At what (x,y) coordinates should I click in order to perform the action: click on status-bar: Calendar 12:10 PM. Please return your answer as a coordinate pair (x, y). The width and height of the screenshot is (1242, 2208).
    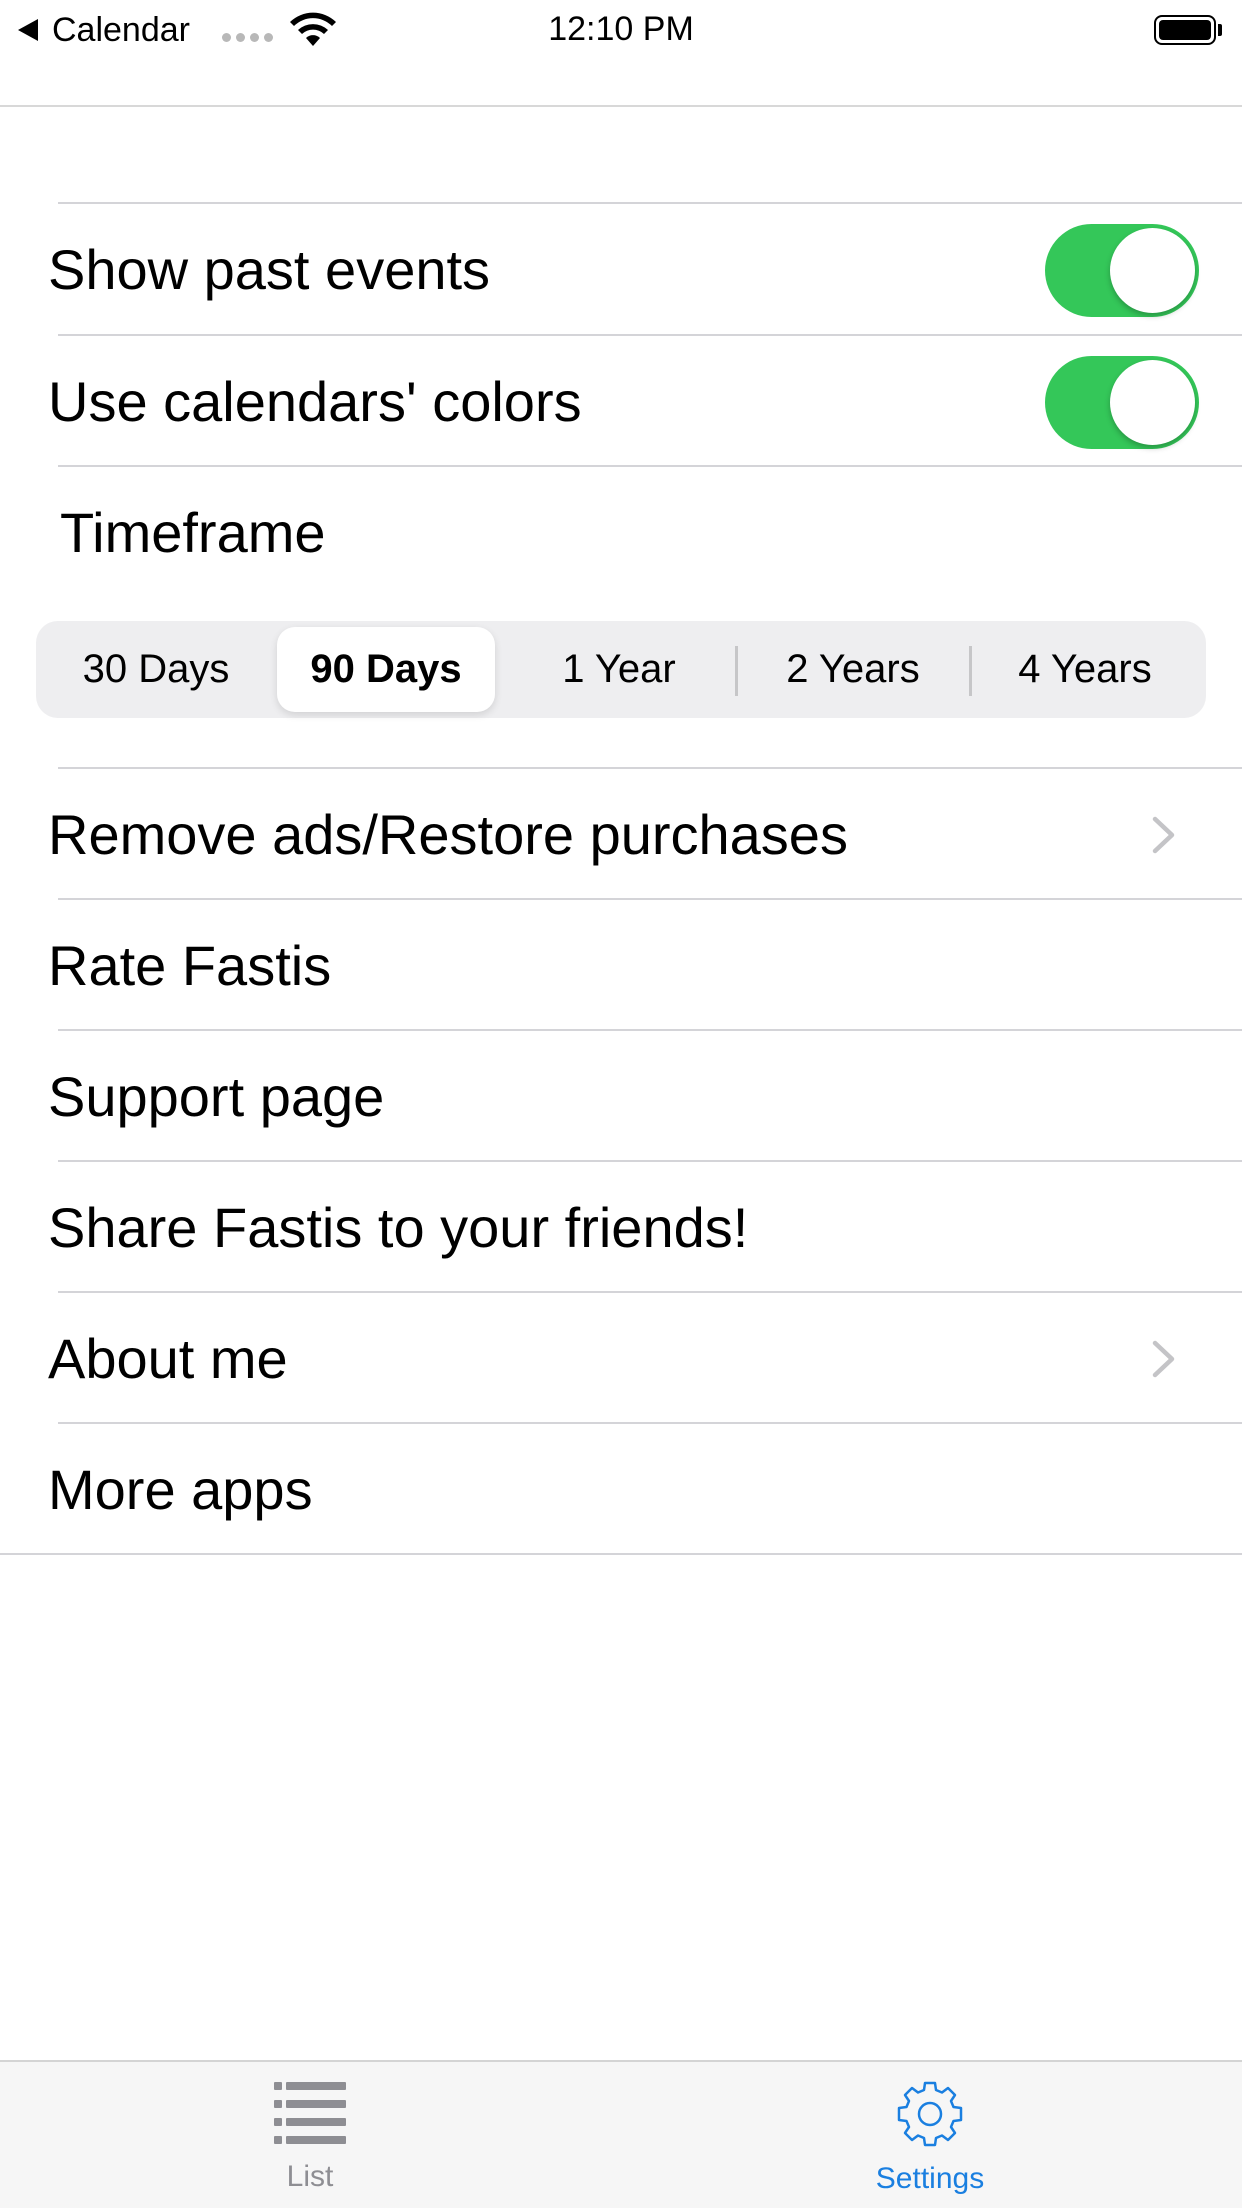
    Looking at the image, I should click on (621, 30).